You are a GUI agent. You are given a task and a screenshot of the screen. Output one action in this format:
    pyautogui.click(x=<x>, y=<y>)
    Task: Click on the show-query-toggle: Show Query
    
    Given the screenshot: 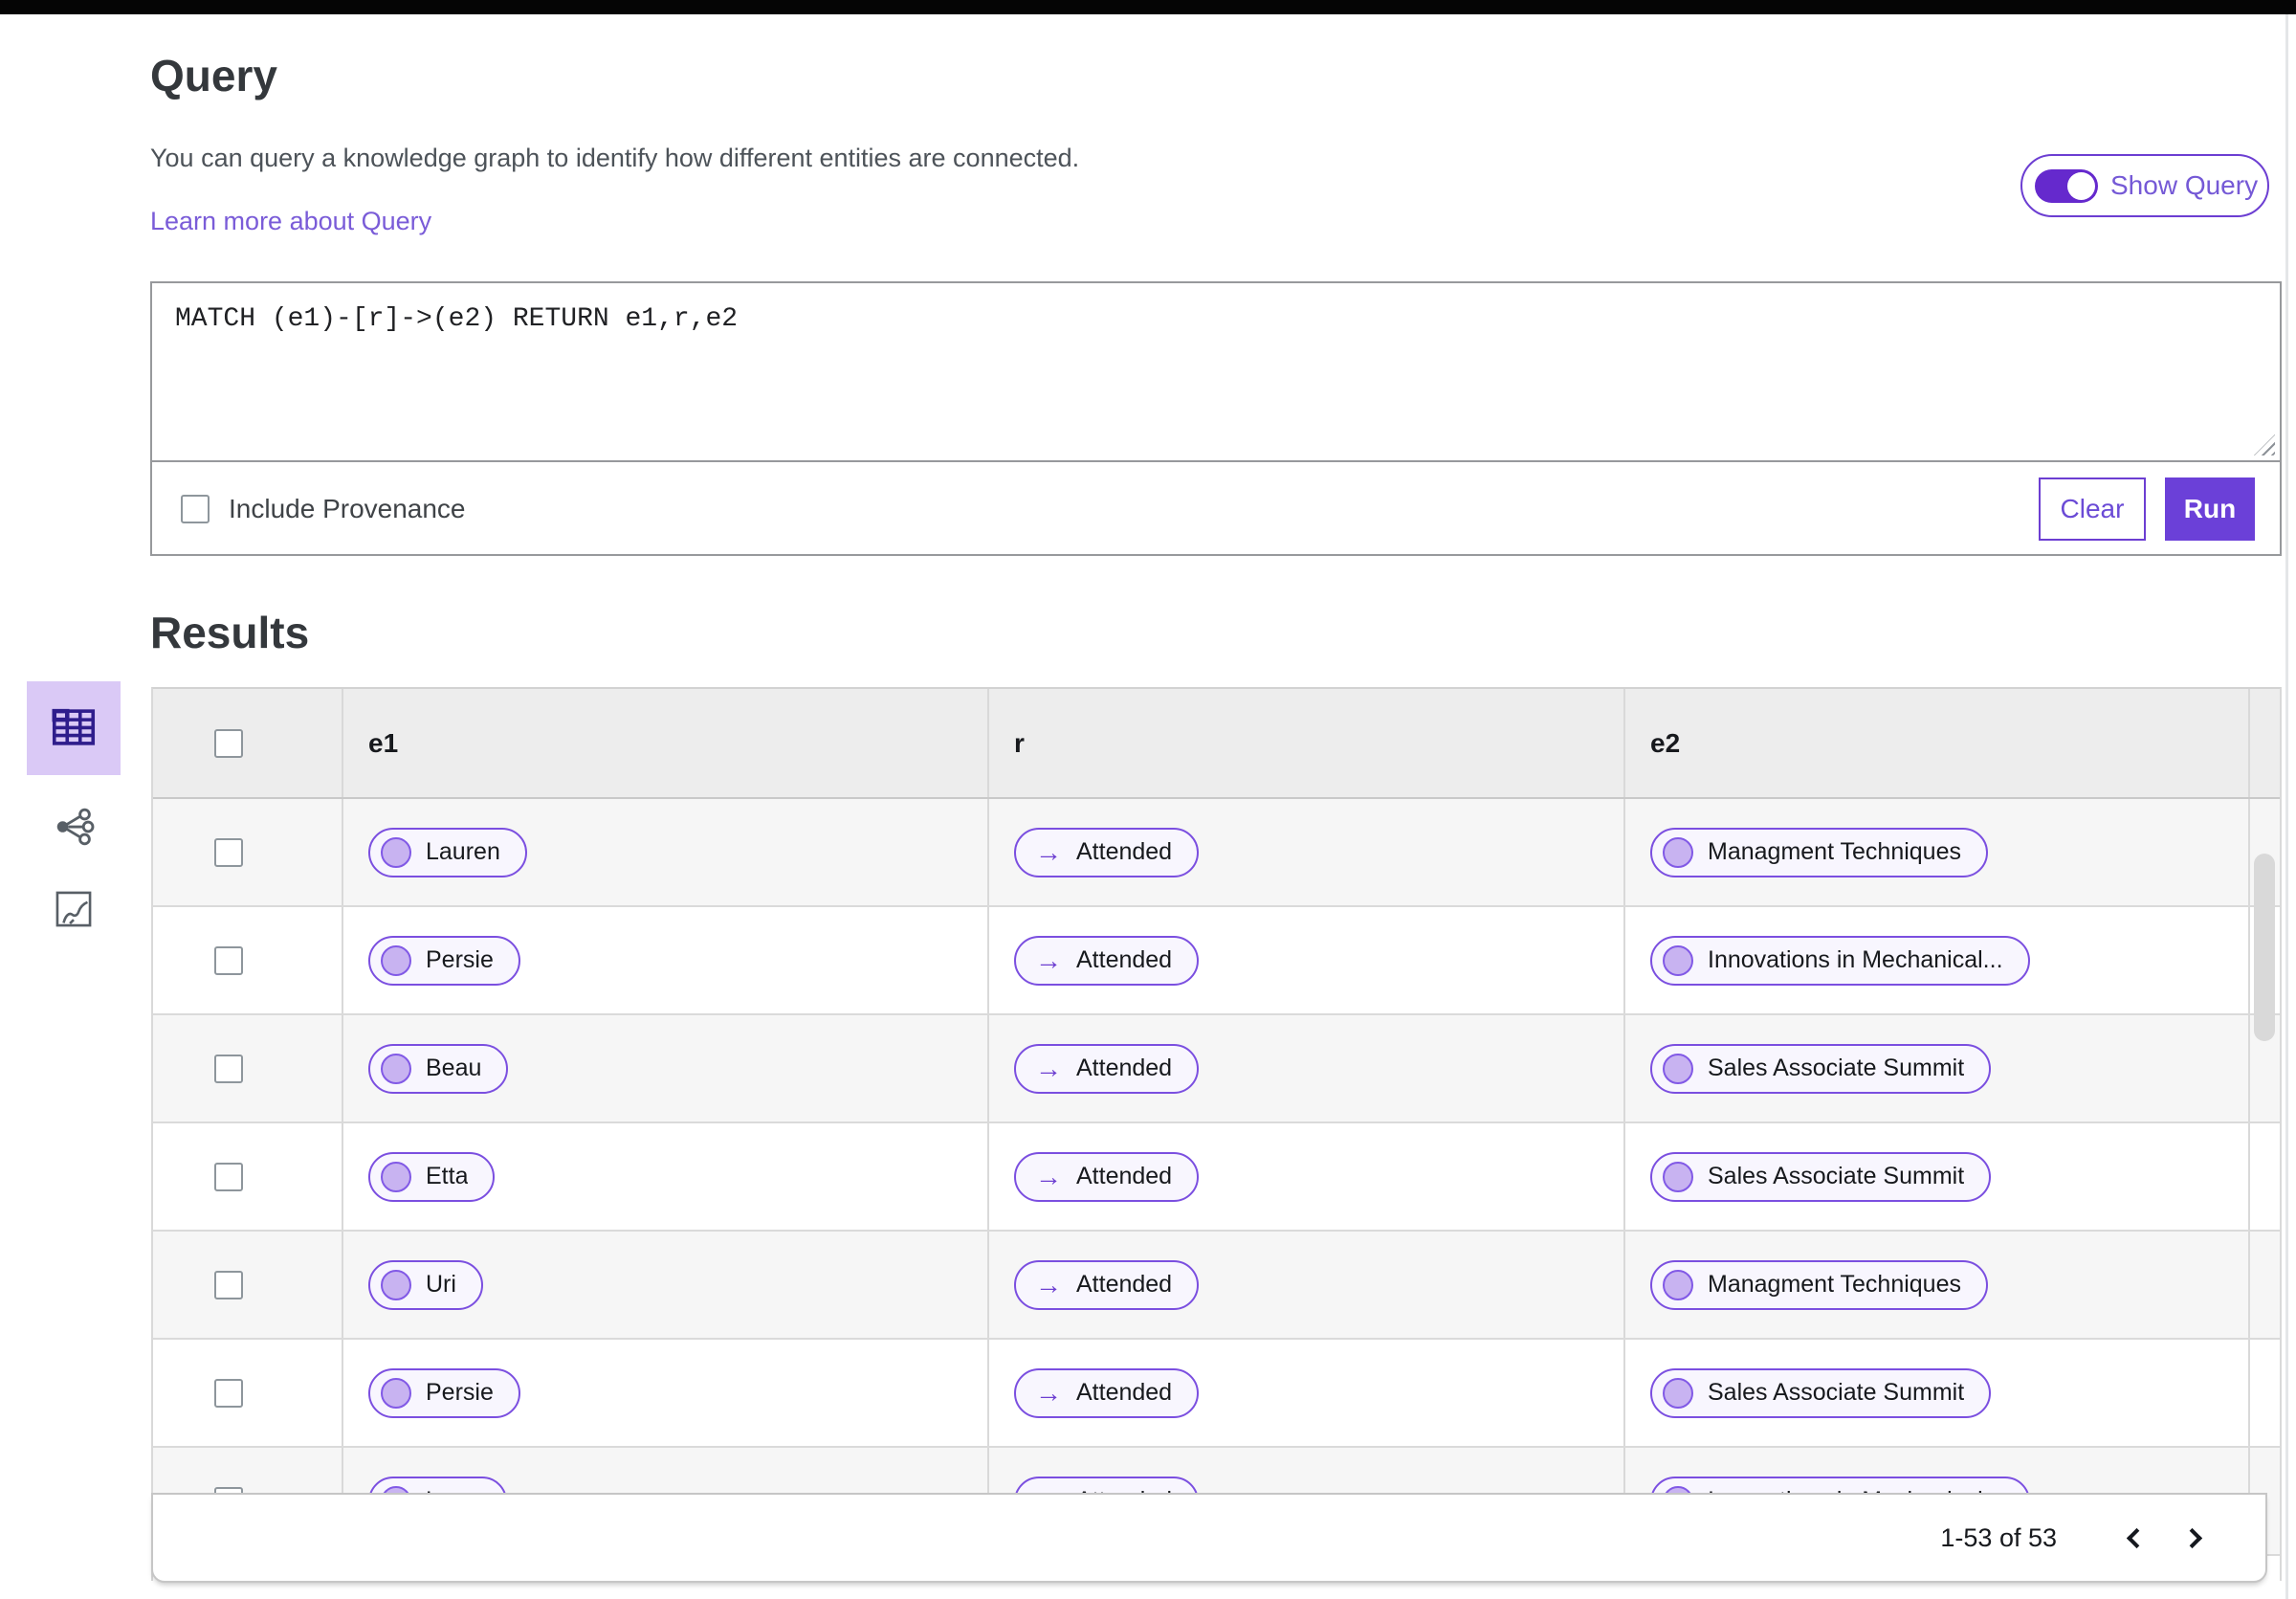 What is the action you would take?
    pyautogui.click(x=2144, y=185)
    